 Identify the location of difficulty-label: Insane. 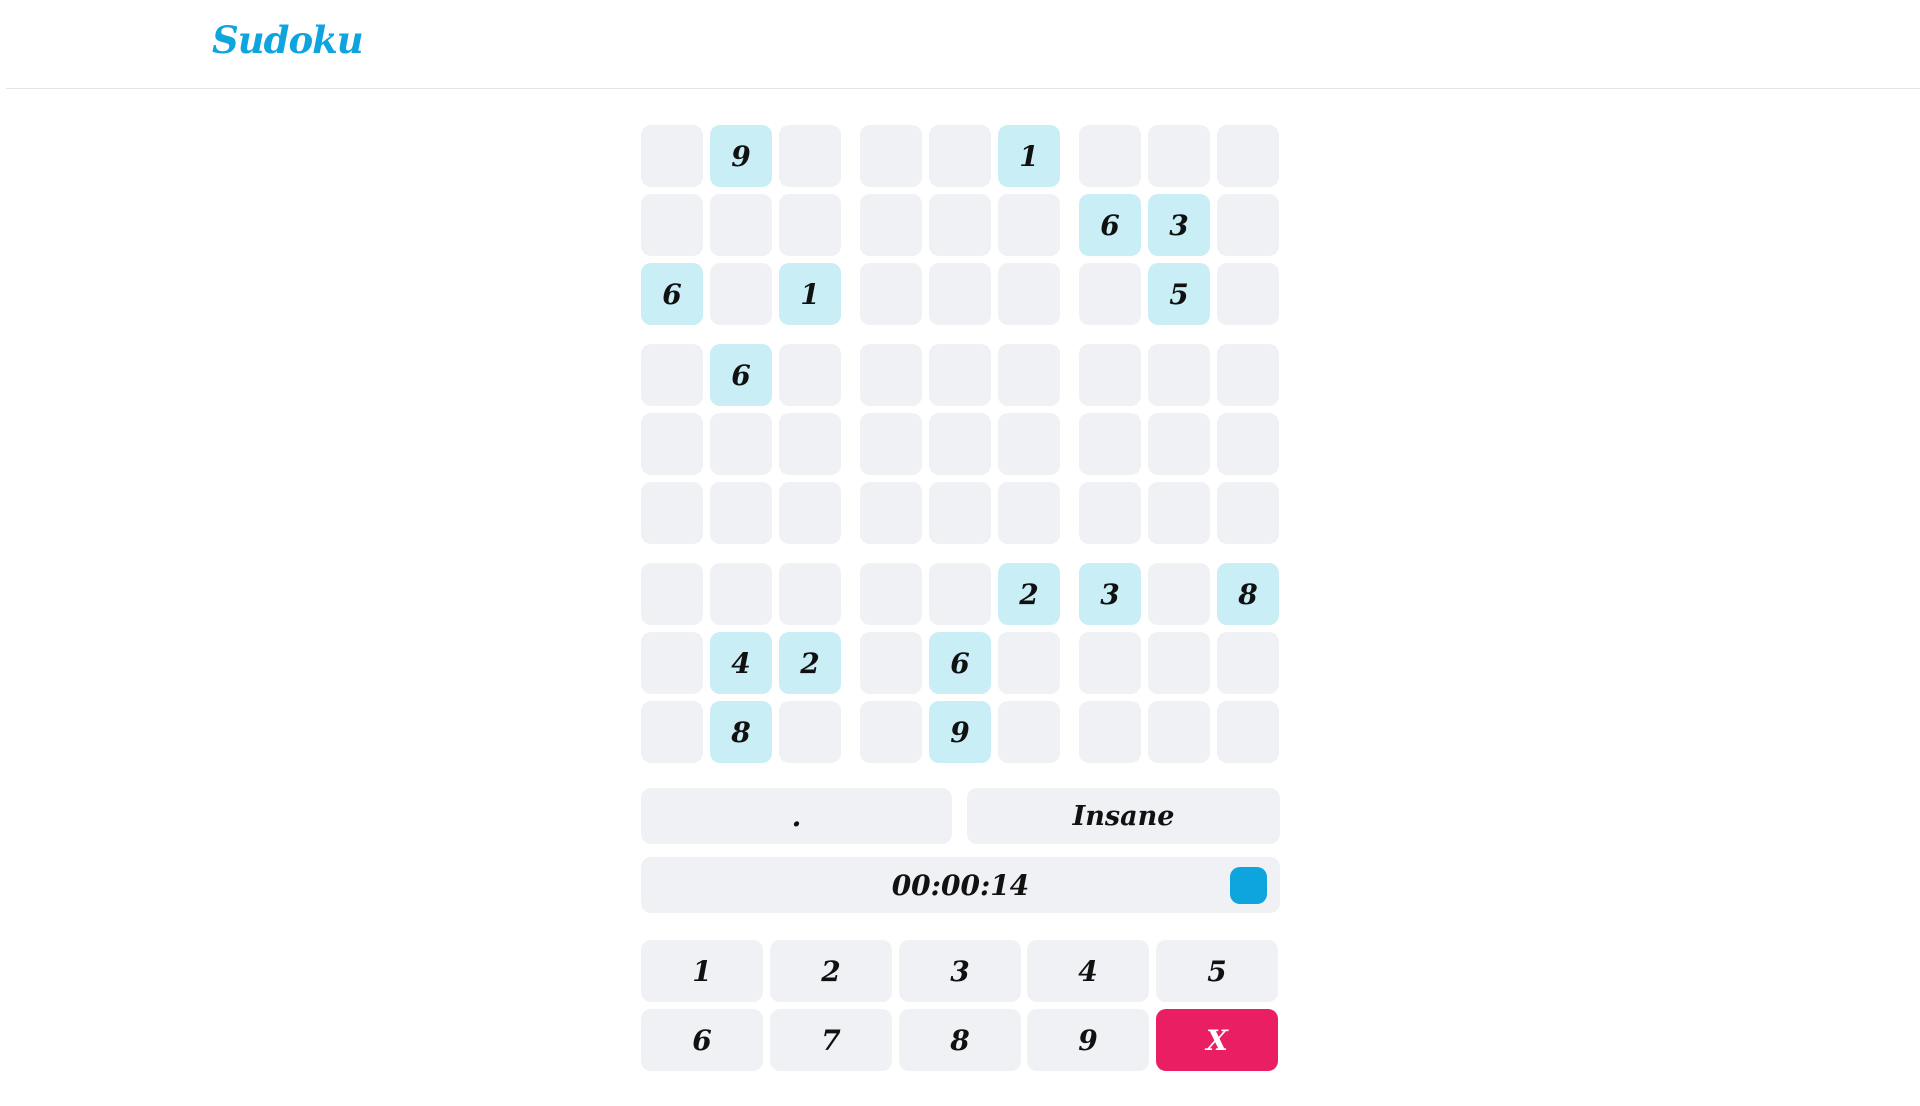
(1123, 816).